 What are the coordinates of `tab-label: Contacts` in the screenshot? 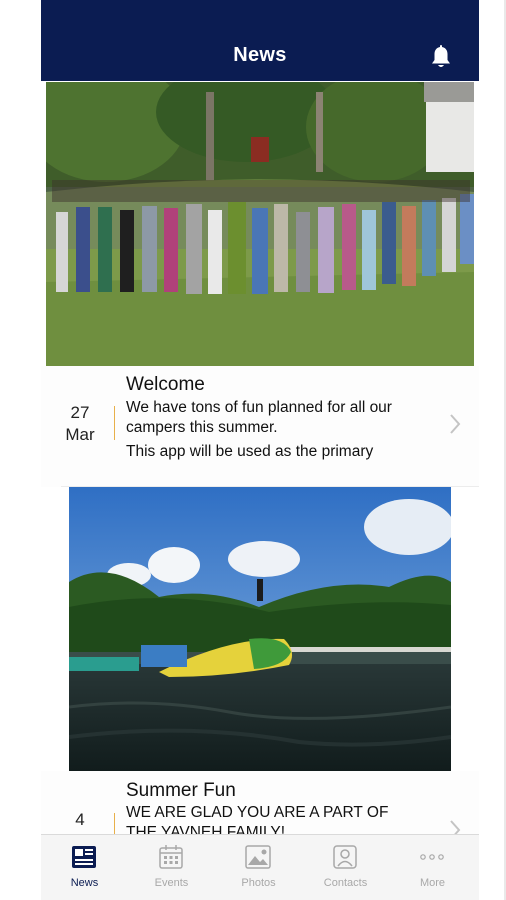 It's located at (345, 883).